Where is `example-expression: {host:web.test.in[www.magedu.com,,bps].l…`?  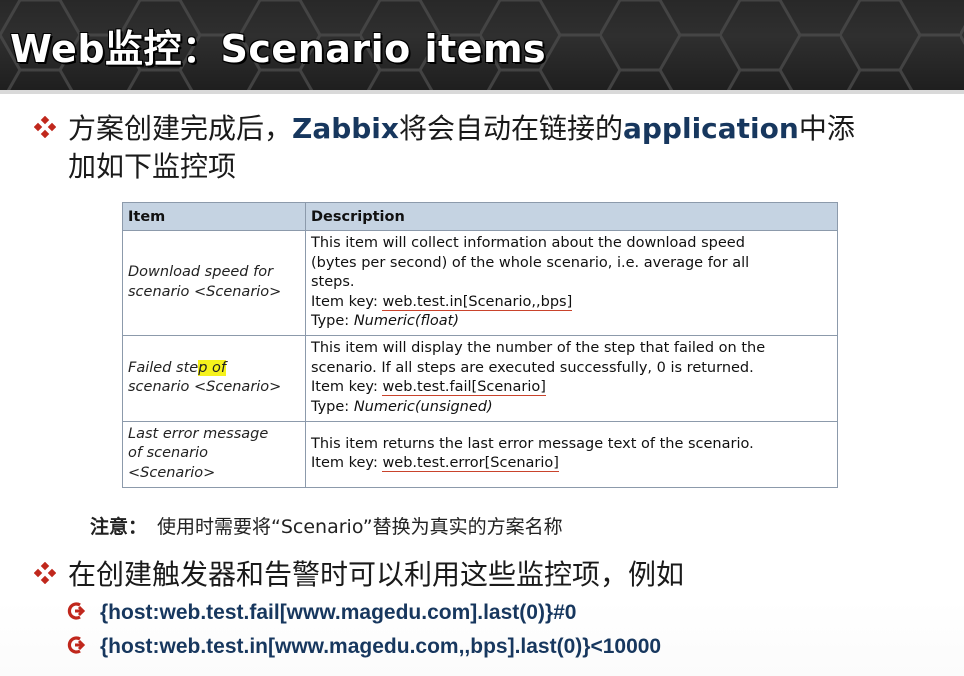 example-expression: {host:web.test.in[www.magedu.com,,bps].l… is located at coordinates (381, 646).